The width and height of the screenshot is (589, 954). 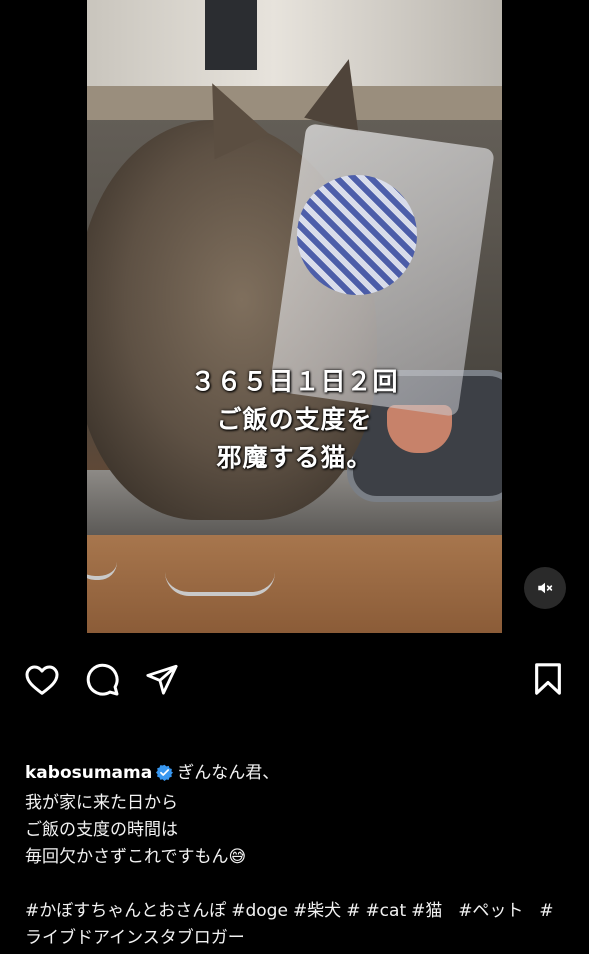 I want to click on video-cabinet-handle, so click(x=220, y=584).